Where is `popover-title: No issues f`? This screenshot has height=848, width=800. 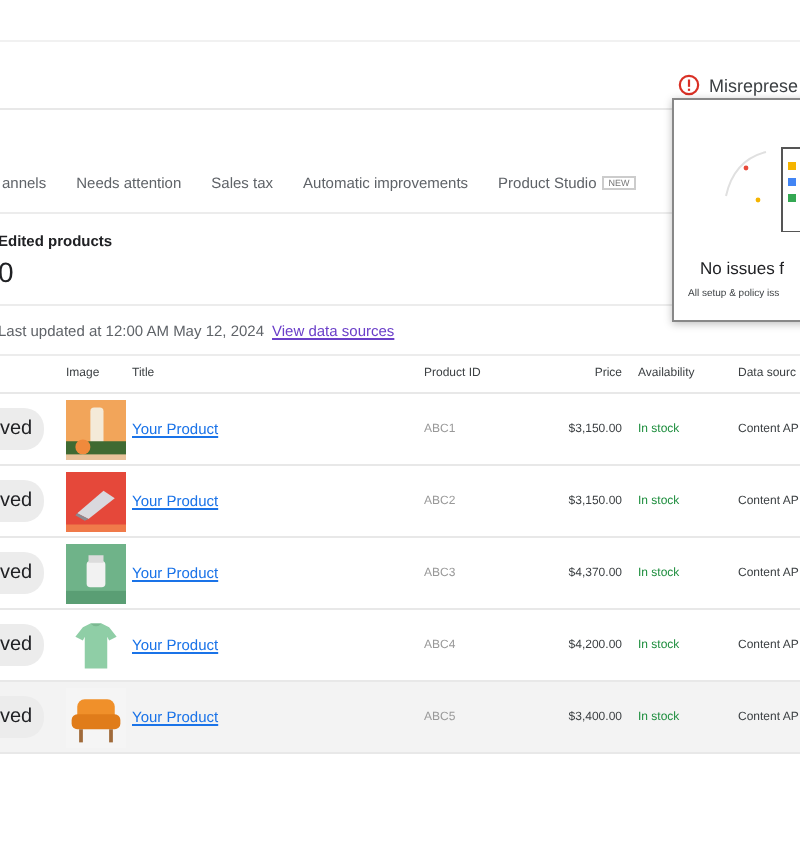
popover-title: No issues f is located at coordinates (742, 268).